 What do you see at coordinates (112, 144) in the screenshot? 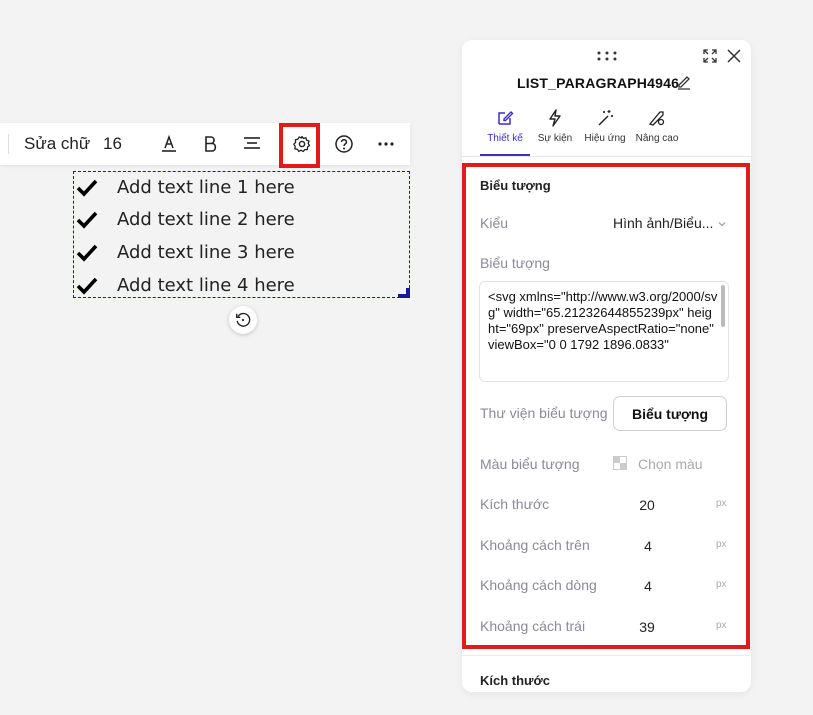
I see `font-size-input: 16` at bounding box center [112, 144].